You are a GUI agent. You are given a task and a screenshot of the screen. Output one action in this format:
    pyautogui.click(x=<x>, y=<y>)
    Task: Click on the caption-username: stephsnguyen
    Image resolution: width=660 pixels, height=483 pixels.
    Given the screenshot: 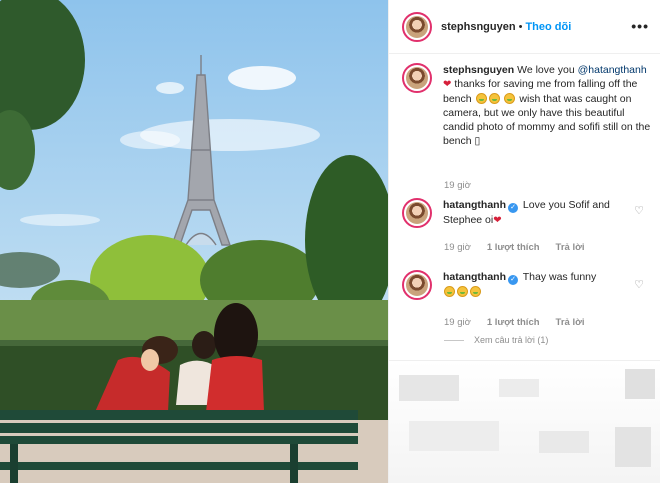 What is the action you would take?
    pyautogui.click(x=478, y=70)
    